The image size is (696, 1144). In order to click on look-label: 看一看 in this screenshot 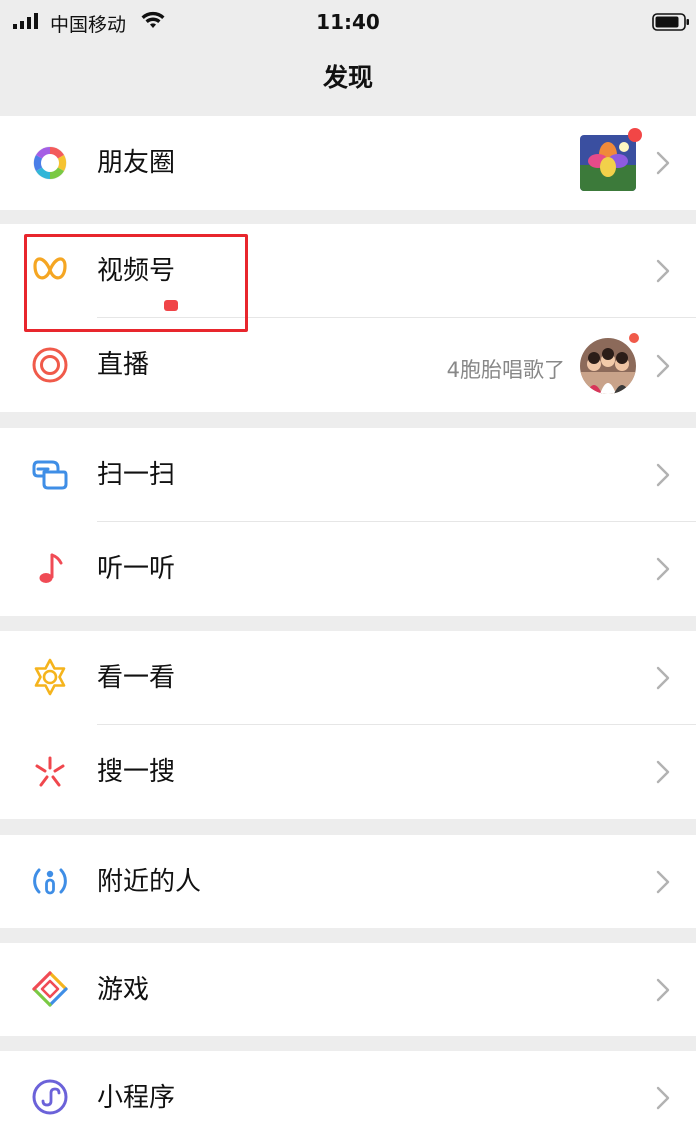, I will do `click(136, 678)`.